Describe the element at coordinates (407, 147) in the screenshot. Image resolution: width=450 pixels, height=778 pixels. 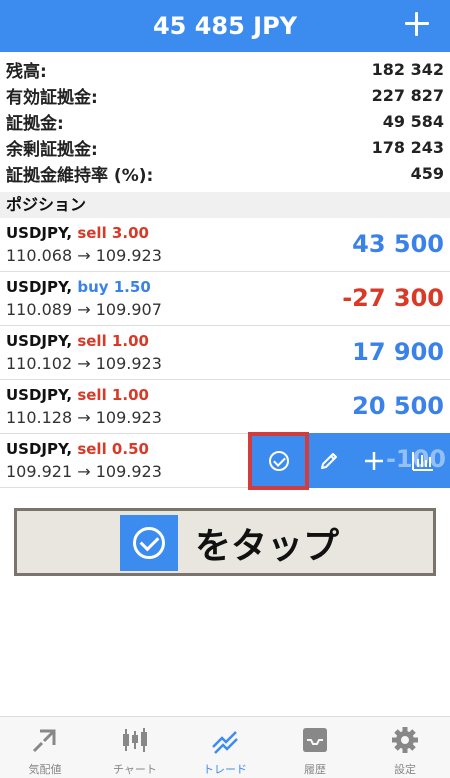
I see `summary-value: 178 243` at that location.